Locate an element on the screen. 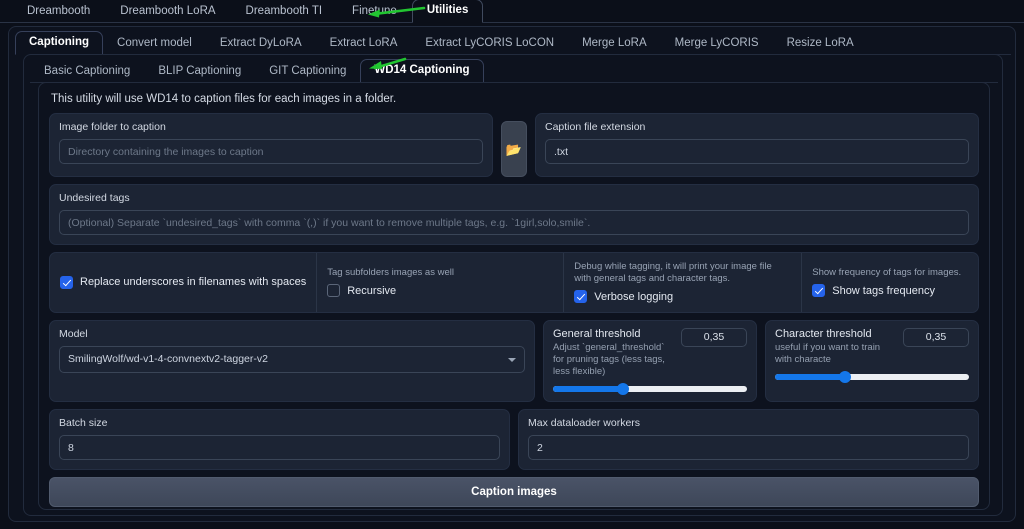  tab-merge-lora: Merge LoRA is located at coordinates (614, 43).